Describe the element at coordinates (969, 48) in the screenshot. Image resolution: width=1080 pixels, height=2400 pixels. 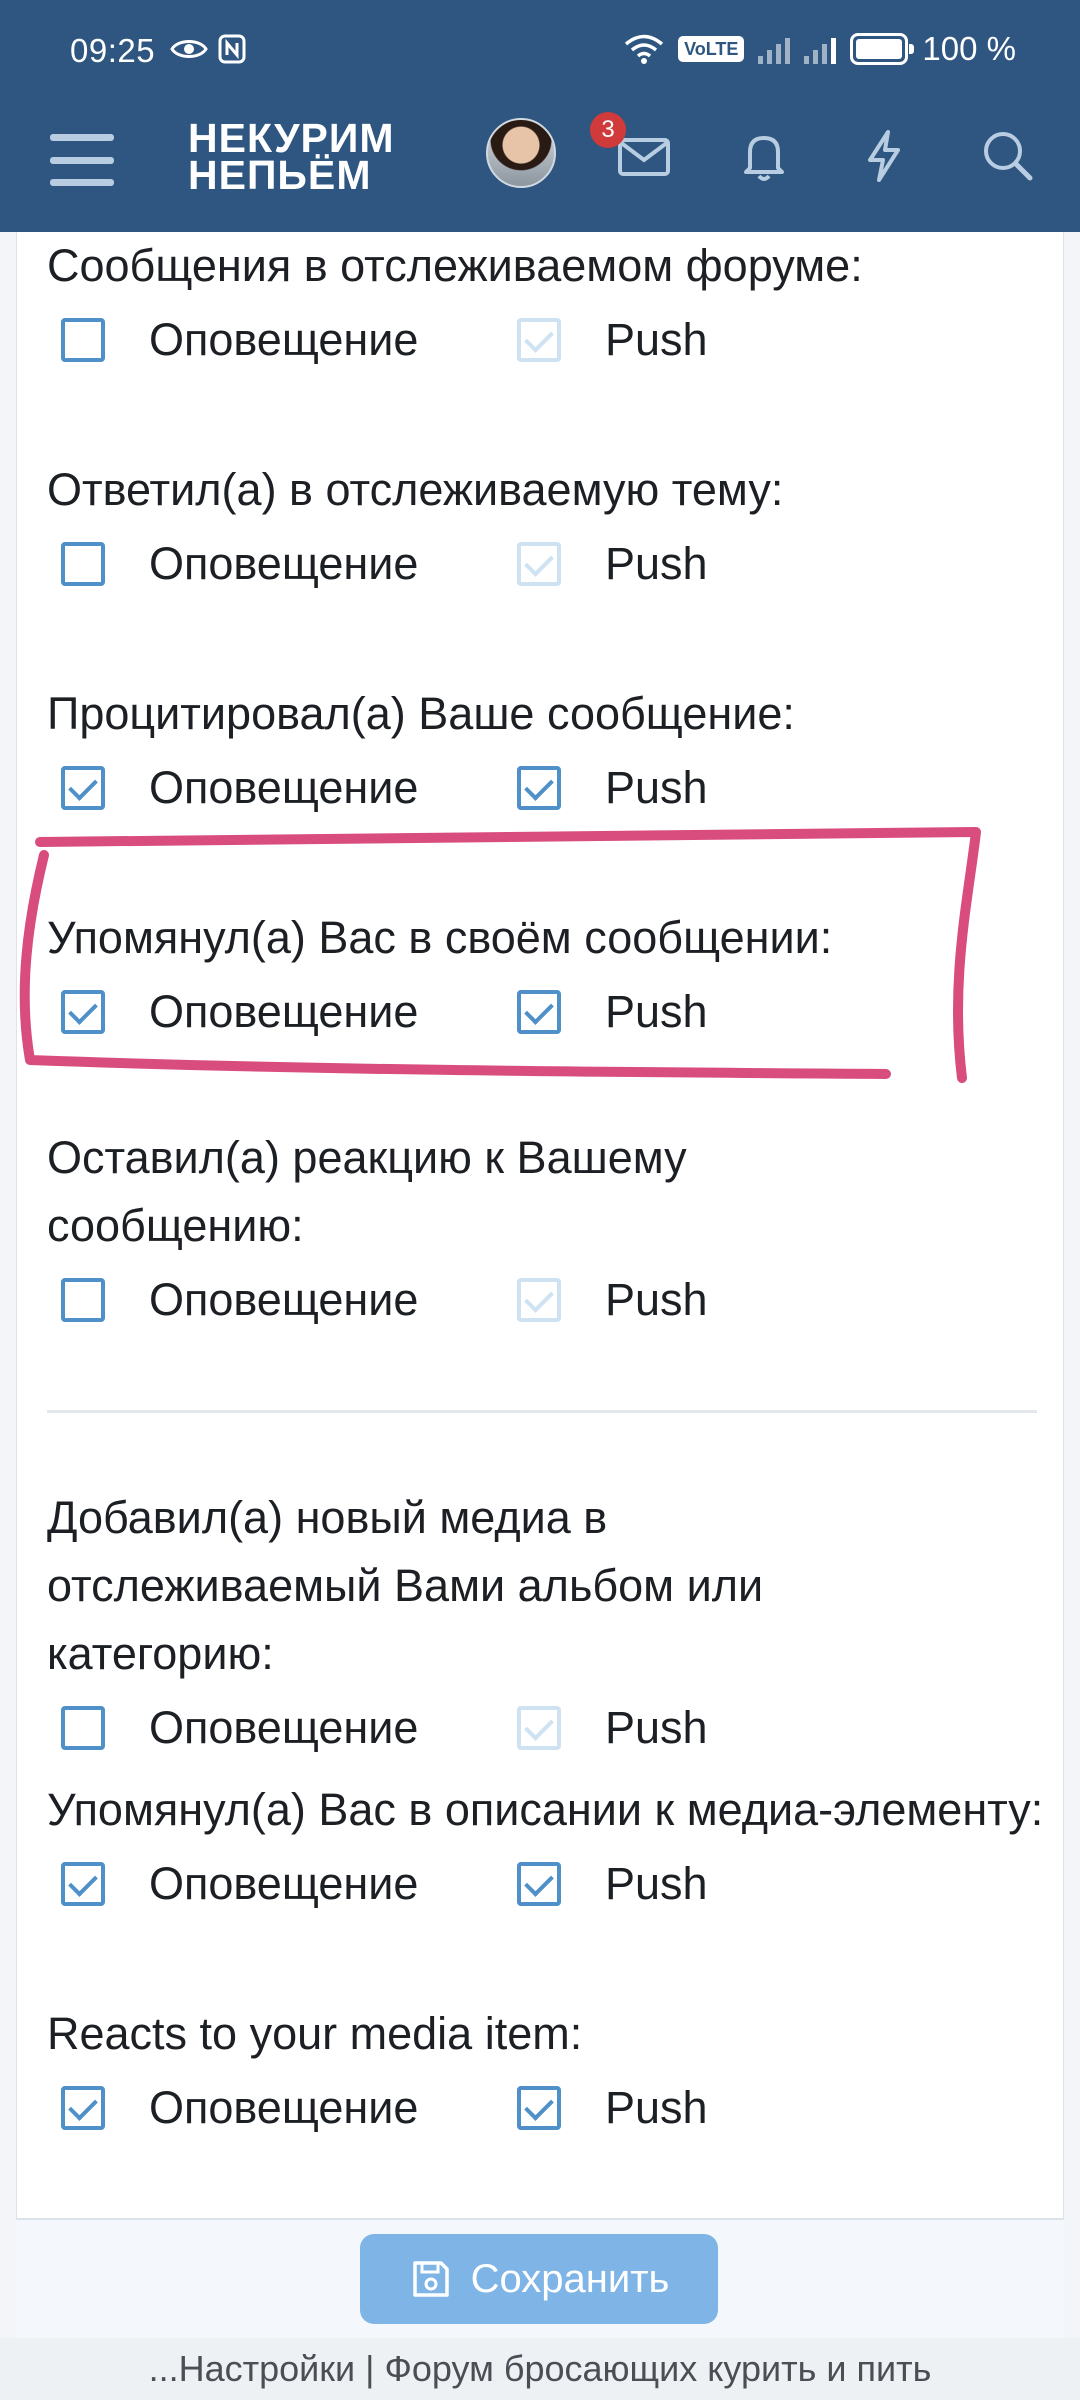
I see `battery-percent: 100 %` at that location.